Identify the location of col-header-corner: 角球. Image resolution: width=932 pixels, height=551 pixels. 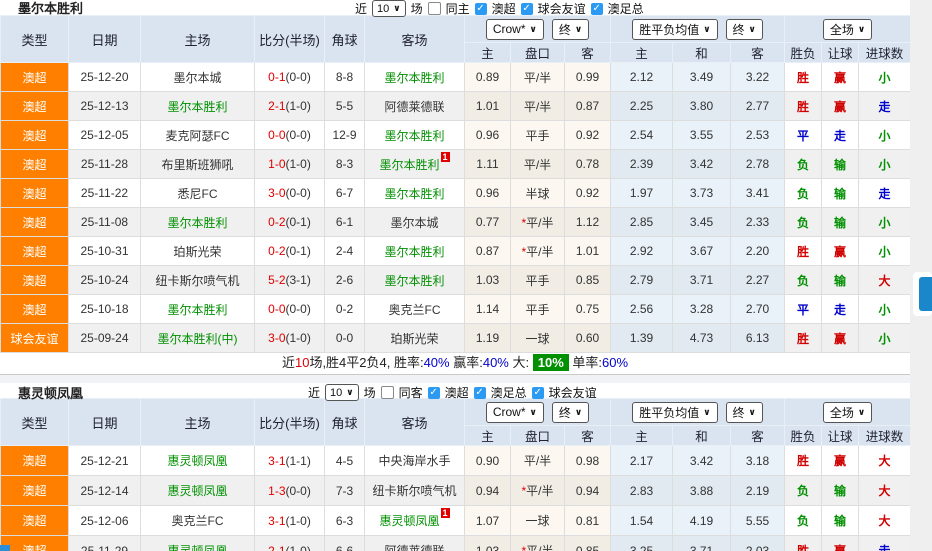
(344, 422).